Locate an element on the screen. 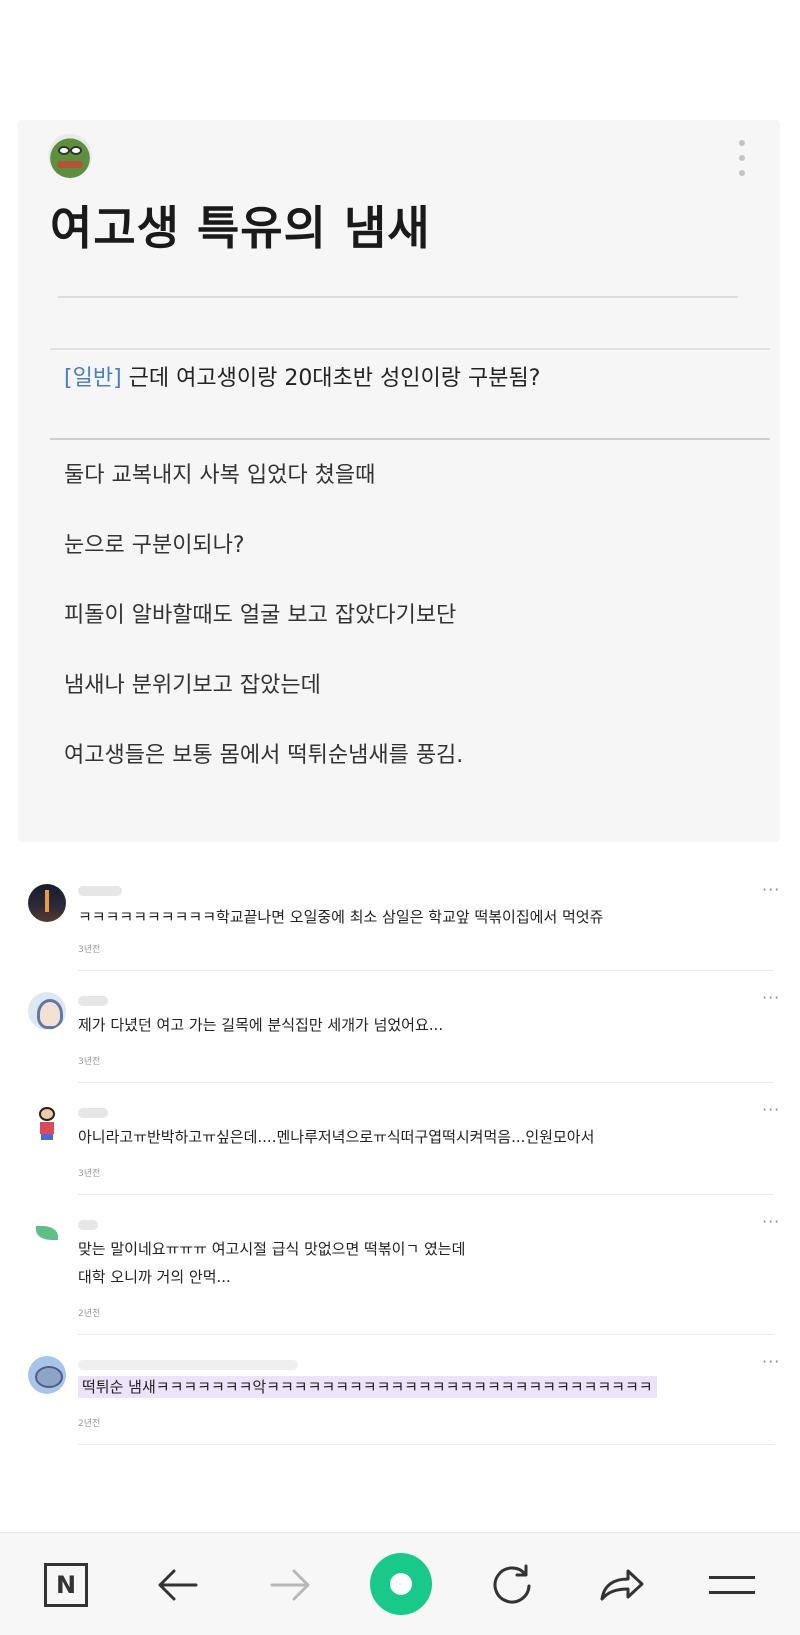 Image resolution: width=800 pixels, height=1635 pixels. menu-icon is located at coordinates (732, 1585).